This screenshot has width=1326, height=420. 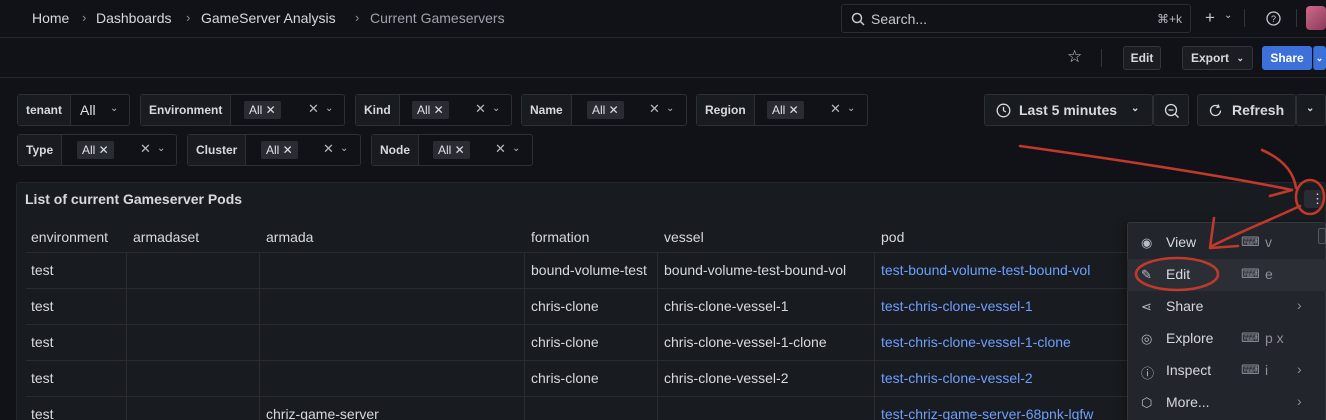 I want to click on table-cell: bound-volume-test, so click(x=589, y=270).